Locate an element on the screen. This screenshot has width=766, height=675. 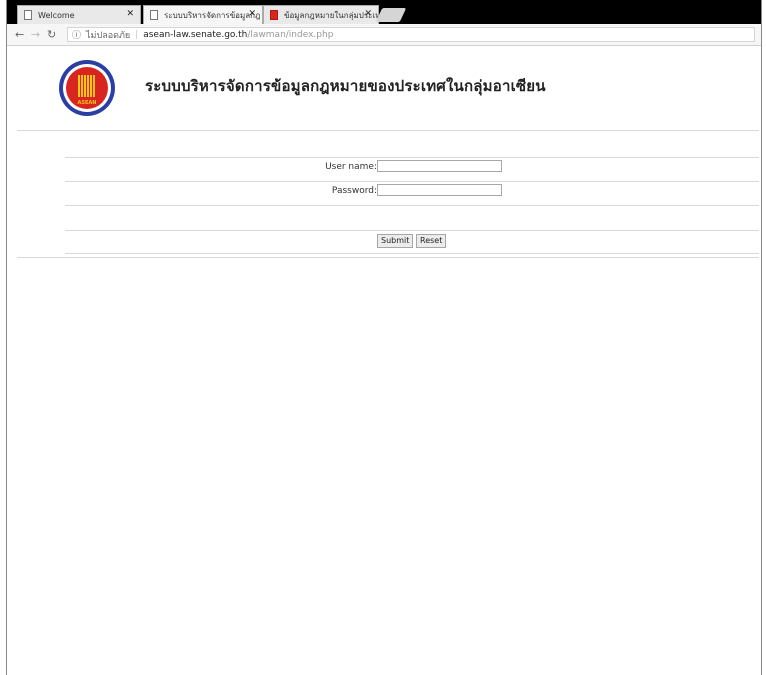
submit-button: Submit is located at coordinates (395, 241).